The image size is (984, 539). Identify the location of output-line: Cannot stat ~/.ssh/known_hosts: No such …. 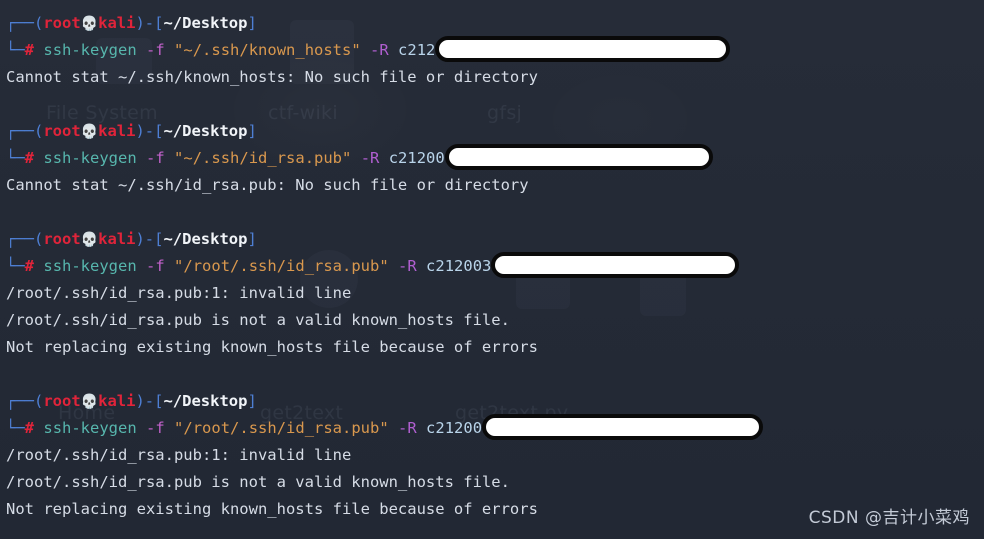
(272, 77).